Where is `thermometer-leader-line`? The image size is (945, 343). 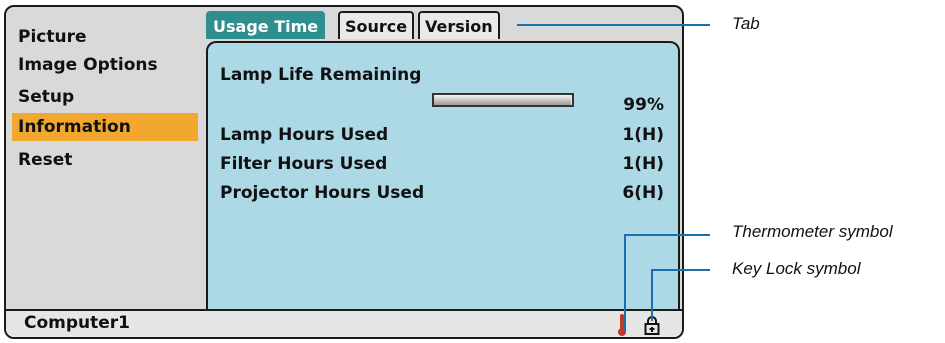 thermometer-leader-line is located at coordinates (667, 235).